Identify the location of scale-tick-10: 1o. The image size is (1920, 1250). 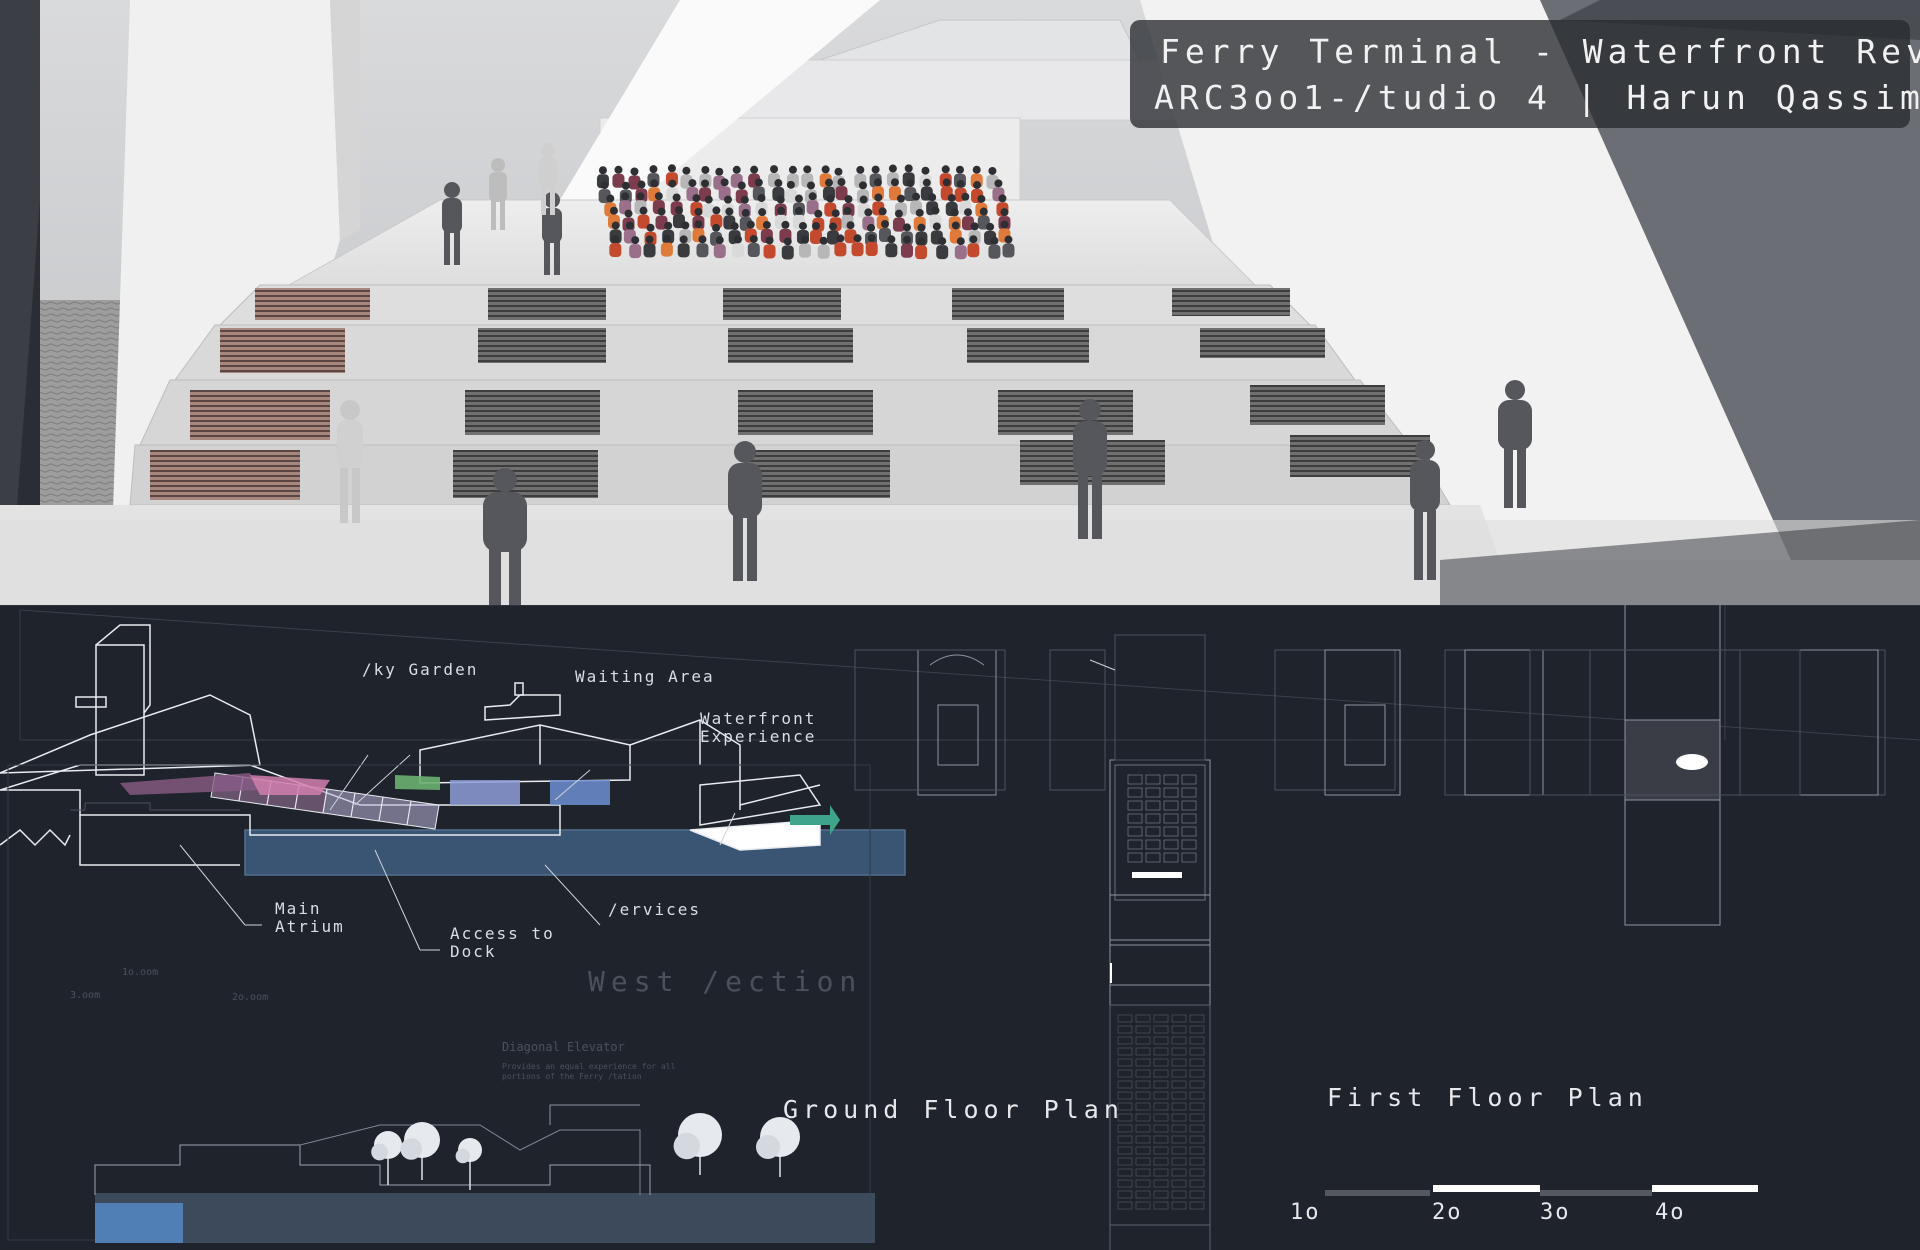
(1305, 1212).